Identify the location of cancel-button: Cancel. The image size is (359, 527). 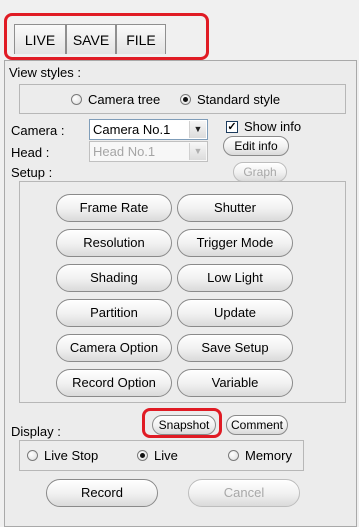
(244, 493).